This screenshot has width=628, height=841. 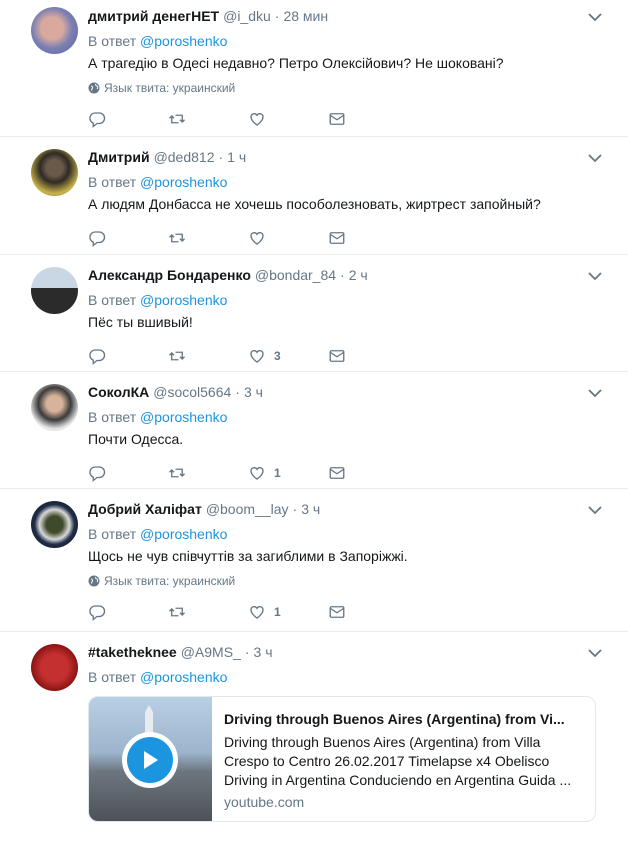 I want to click on video-thumbnail, so click(x=150, y=759).